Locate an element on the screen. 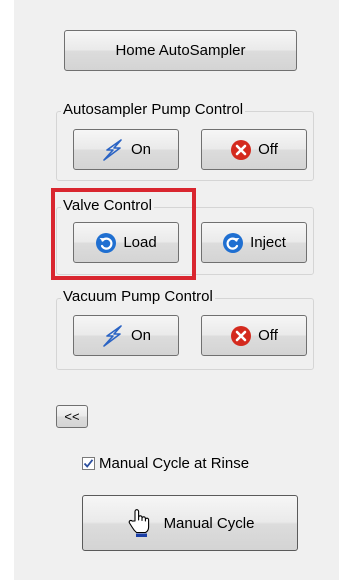 This screenshot has height=580, width=340. manual-cycle-label: Manual Cycle is located at coordinates (209, 523).